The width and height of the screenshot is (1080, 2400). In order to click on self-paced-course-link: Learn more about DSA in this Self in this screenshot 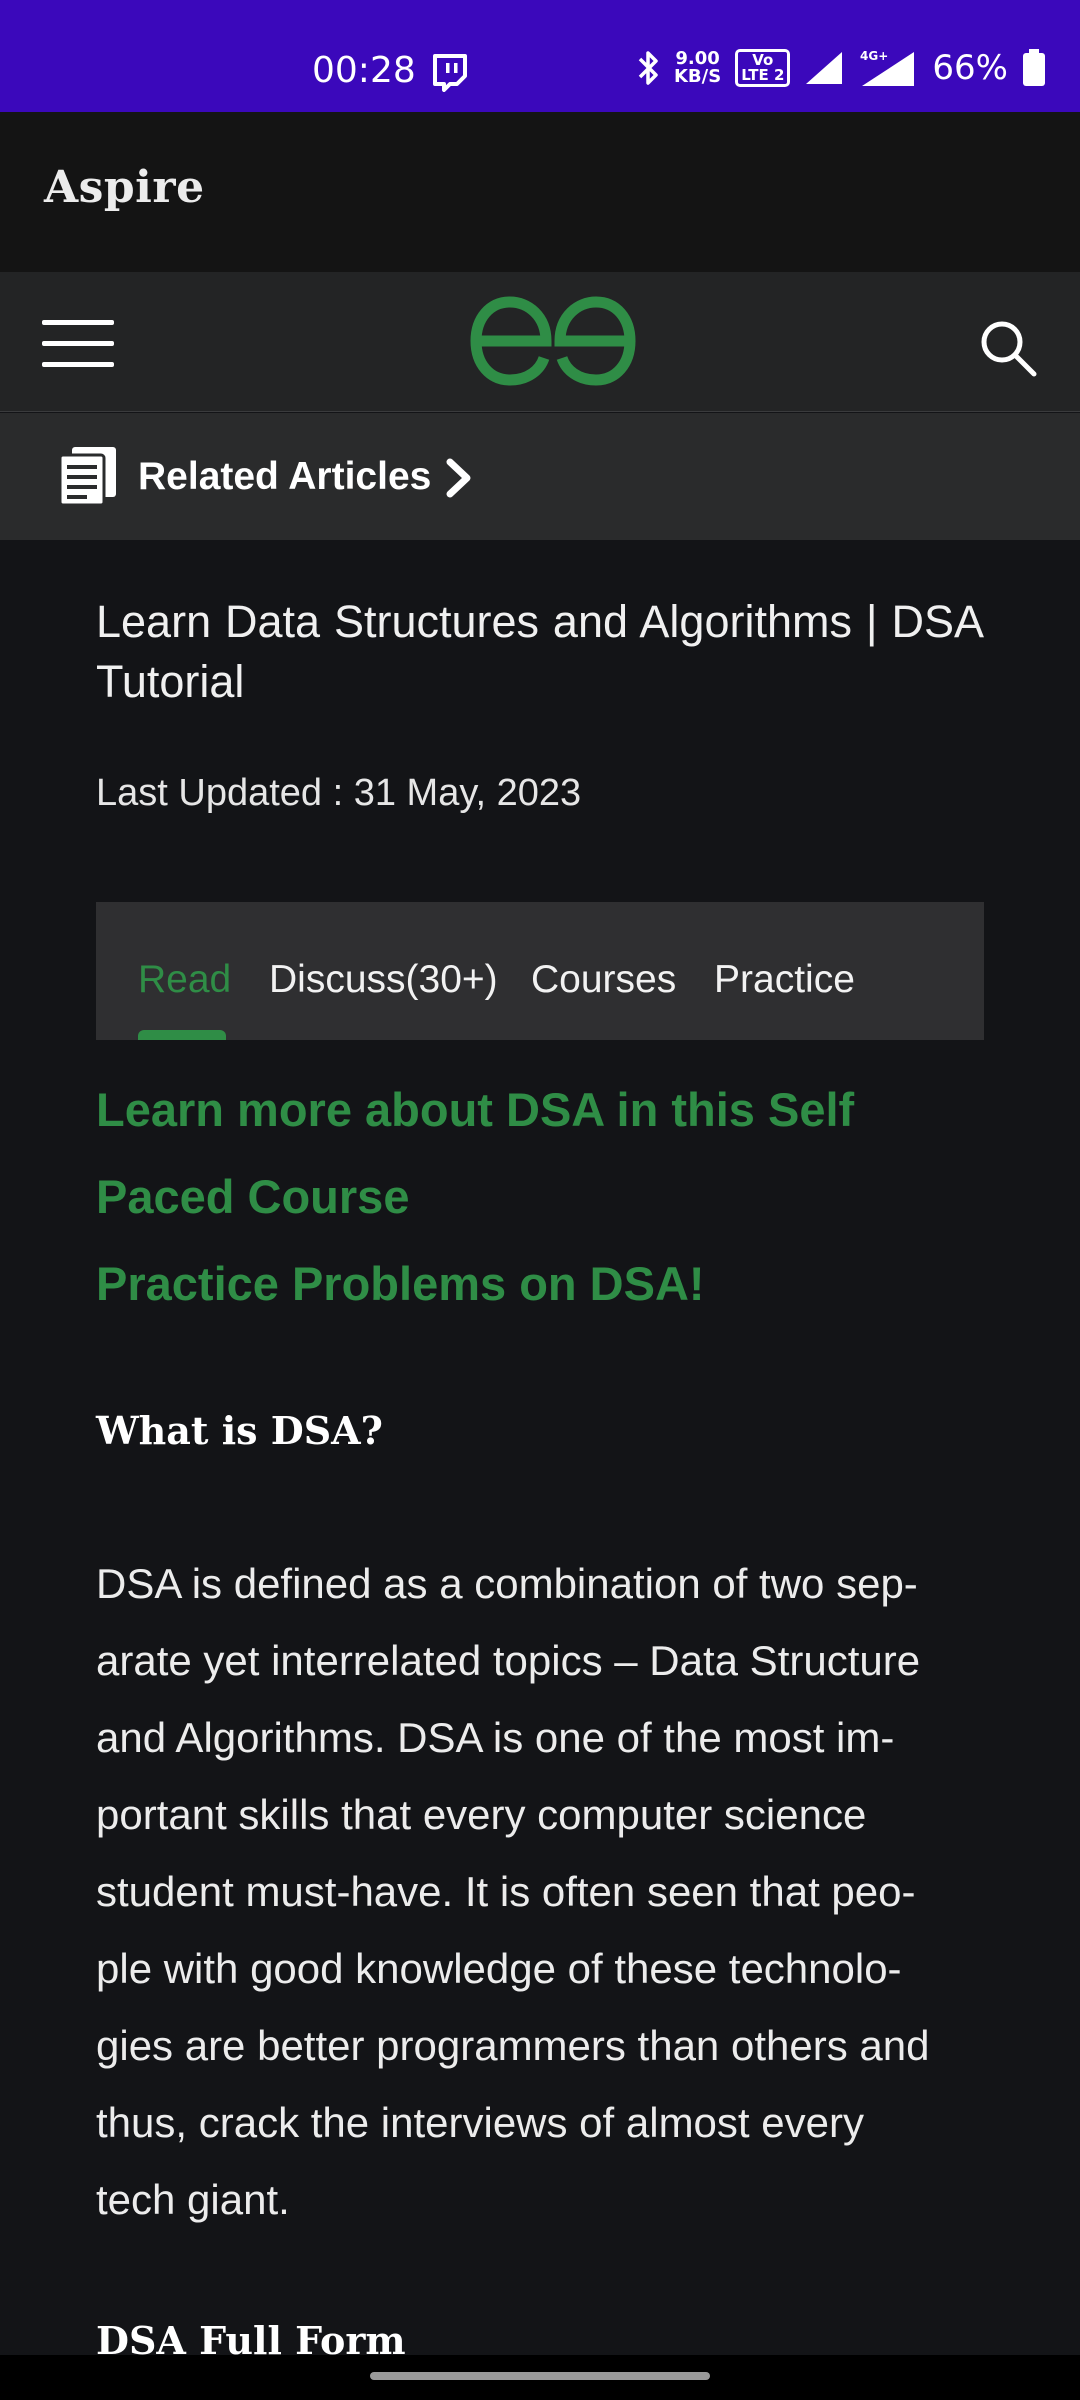, I will do `click(475, 1110)`.